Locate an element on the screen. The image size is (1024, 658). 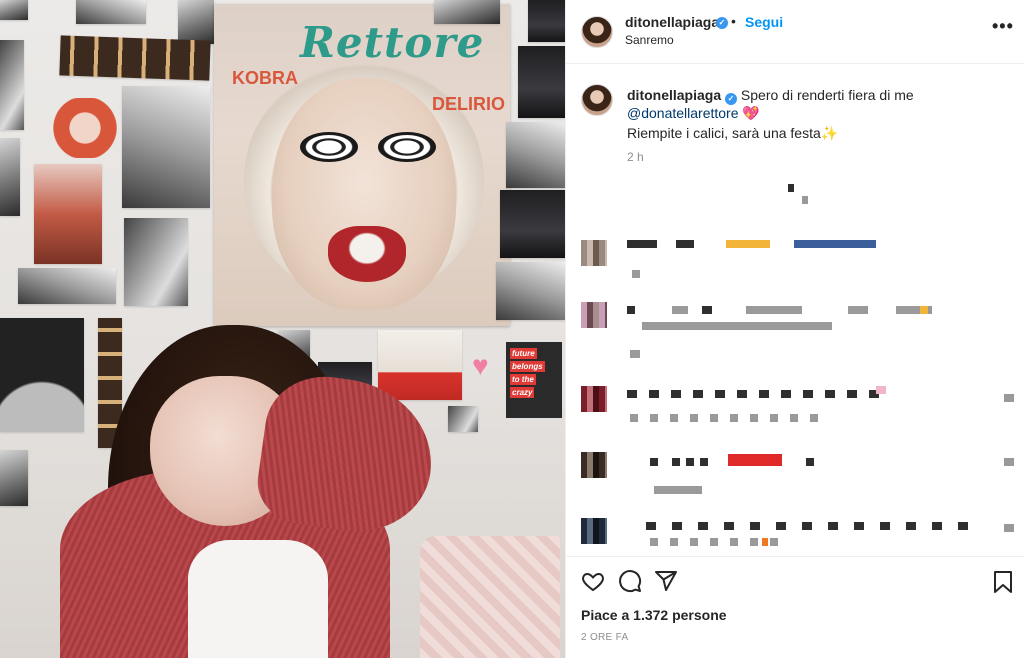
sparkles-emoji-icon: ✨ is located at coordinates (829, 133).